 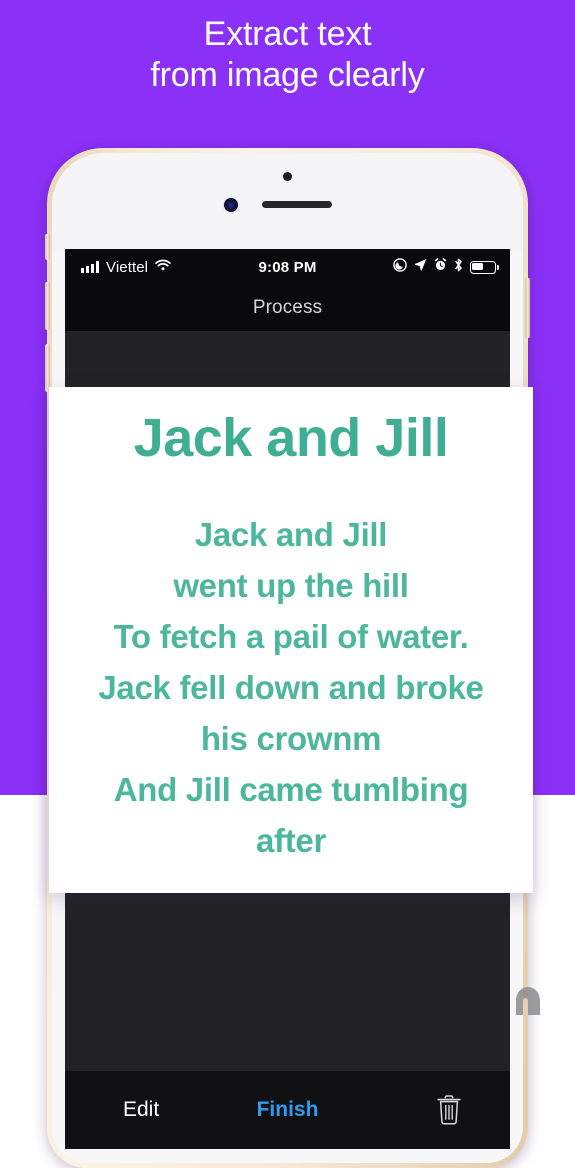 What do you see at coordinates (458, 267) in the screenshot?
I see `bluetooth-icon` at bounding box center [458, 267].